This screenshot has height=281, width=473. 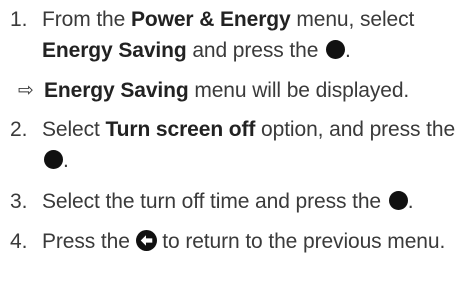 What do you see at coordinates (86, 19) in the screenshot?
I see `step-text-part: From the` at bounding box center [86, 19].